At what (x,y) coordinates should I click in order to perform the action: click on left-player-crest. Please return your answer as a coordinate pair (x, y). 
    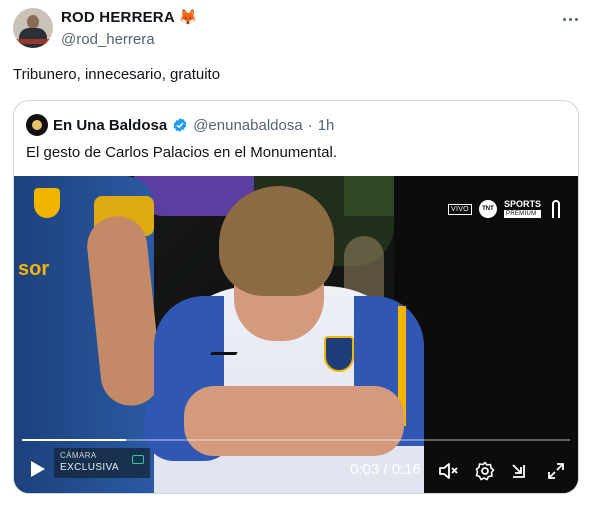
    Looking at the image, I should click on (47, 203).